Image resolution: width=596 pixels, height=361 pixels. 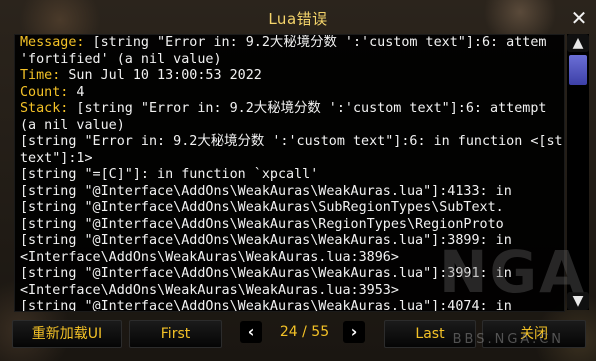 I want to click on log-line-label: Time:, so click(x=40, y=75).